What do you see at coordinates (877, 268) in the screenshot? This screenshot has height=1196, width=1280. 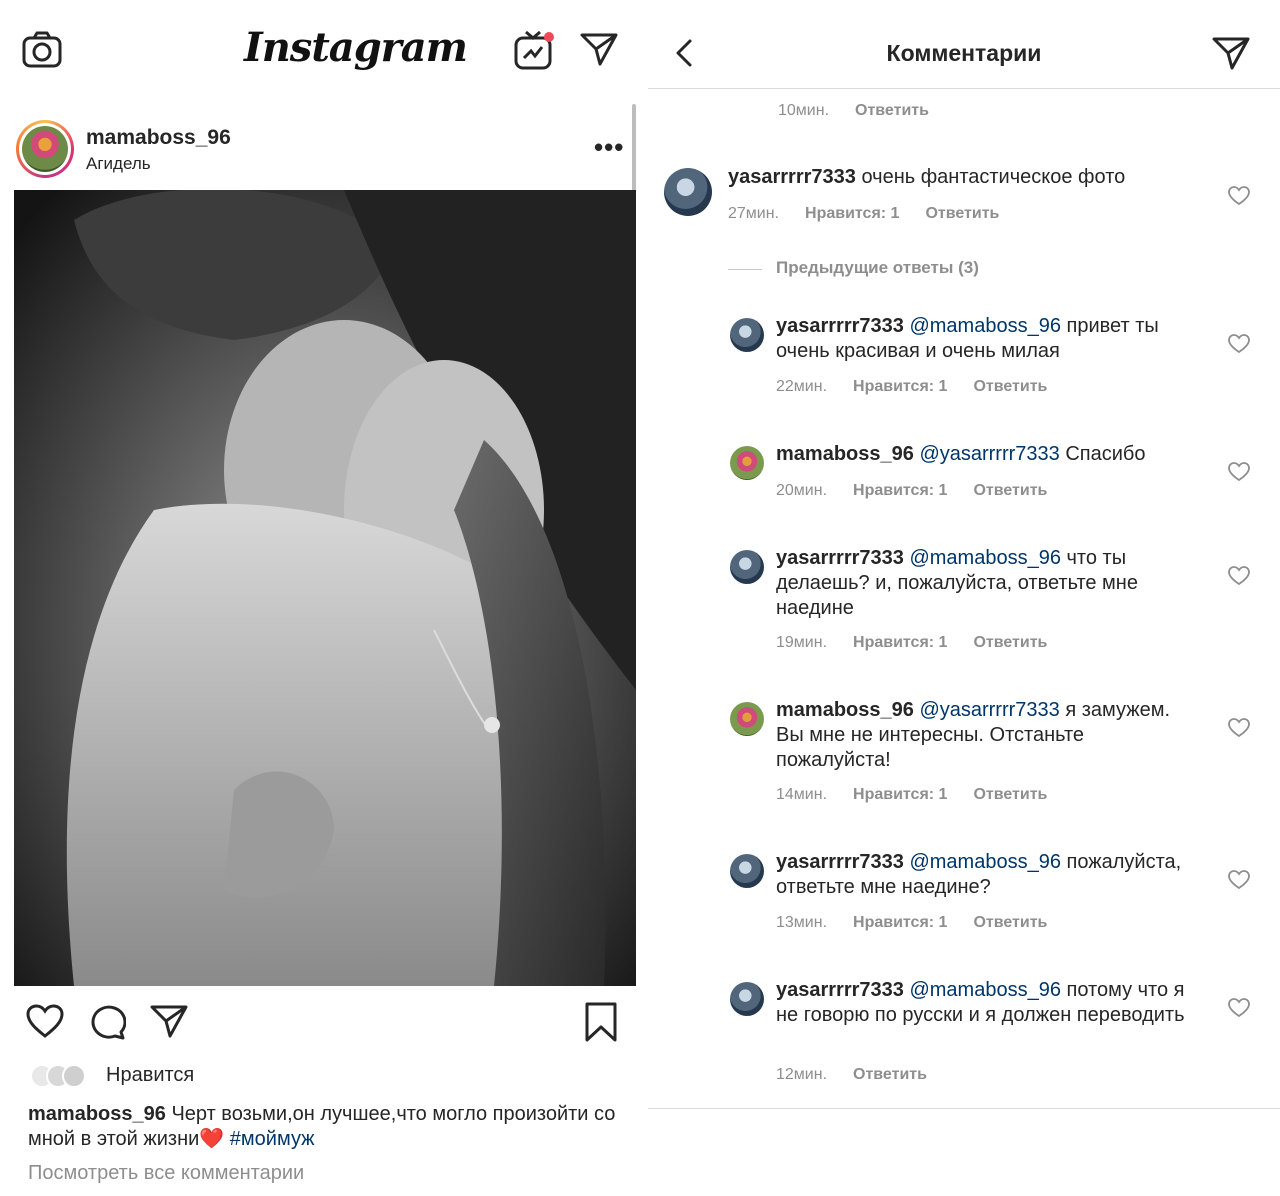 I see `previous-replies-link: Предыдущие ответы (3)` at bounding box center [877, 268].